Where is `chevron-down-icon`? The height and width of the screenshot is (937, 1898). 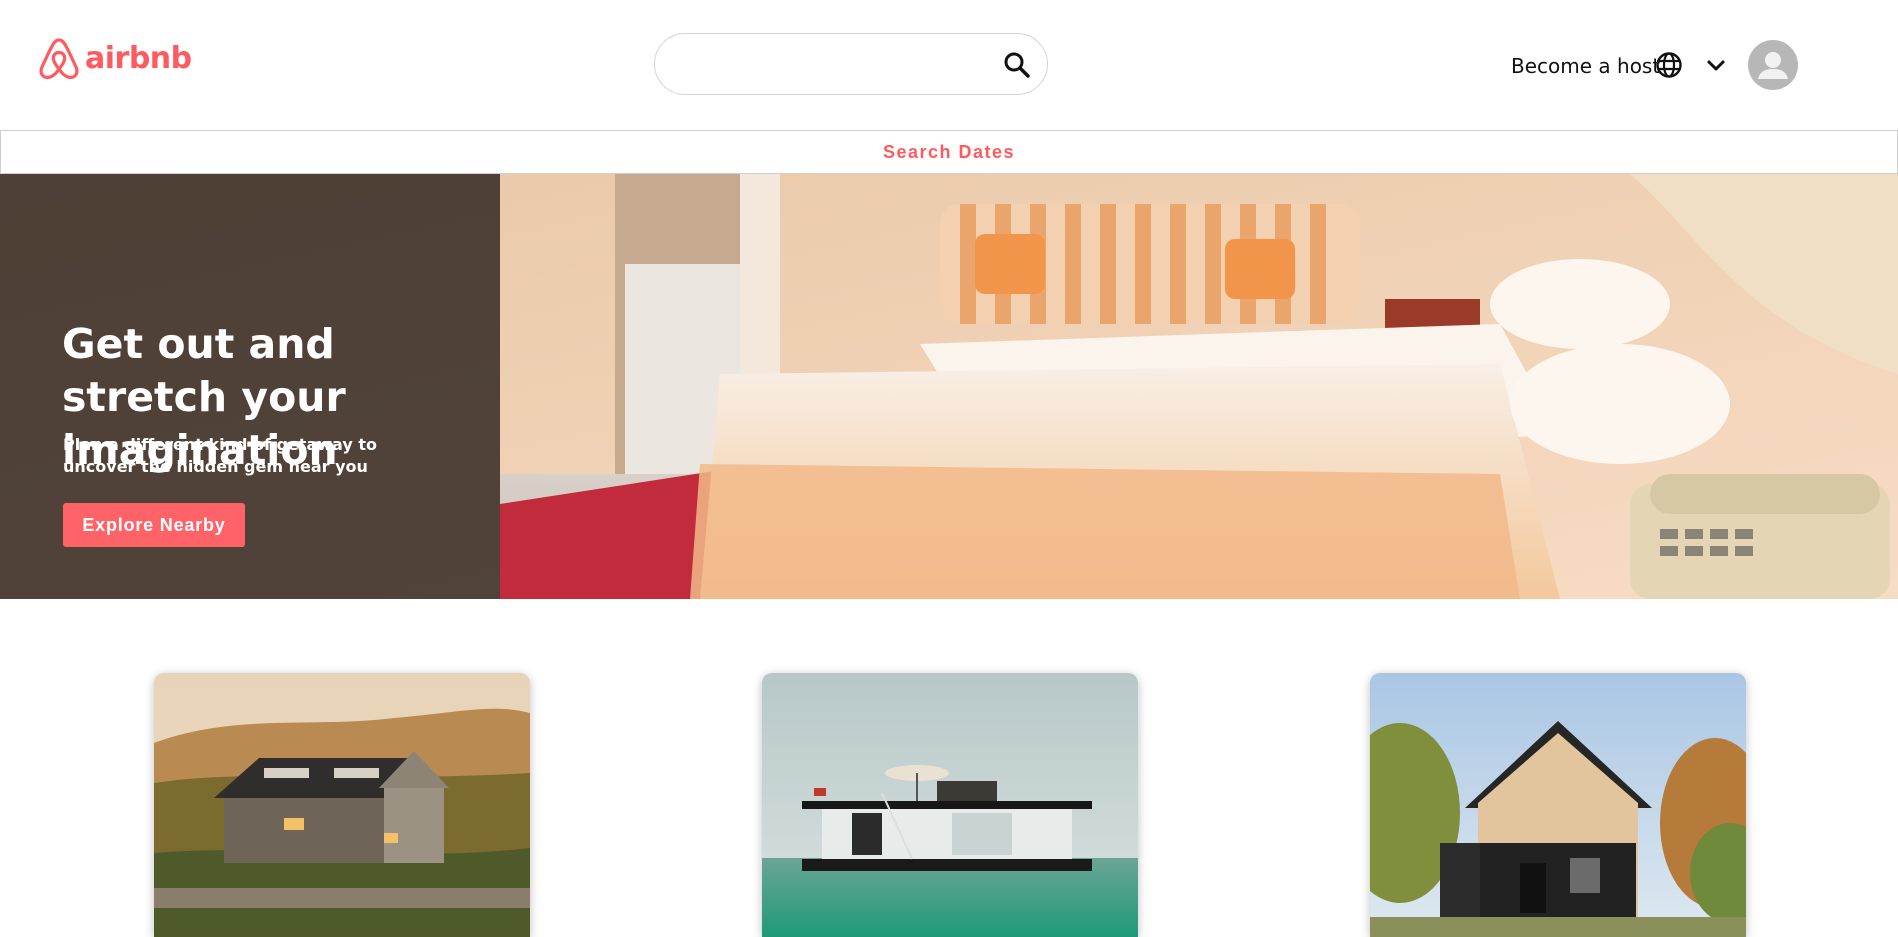 chevron-down-icon is located at coordinates (1716, 66).